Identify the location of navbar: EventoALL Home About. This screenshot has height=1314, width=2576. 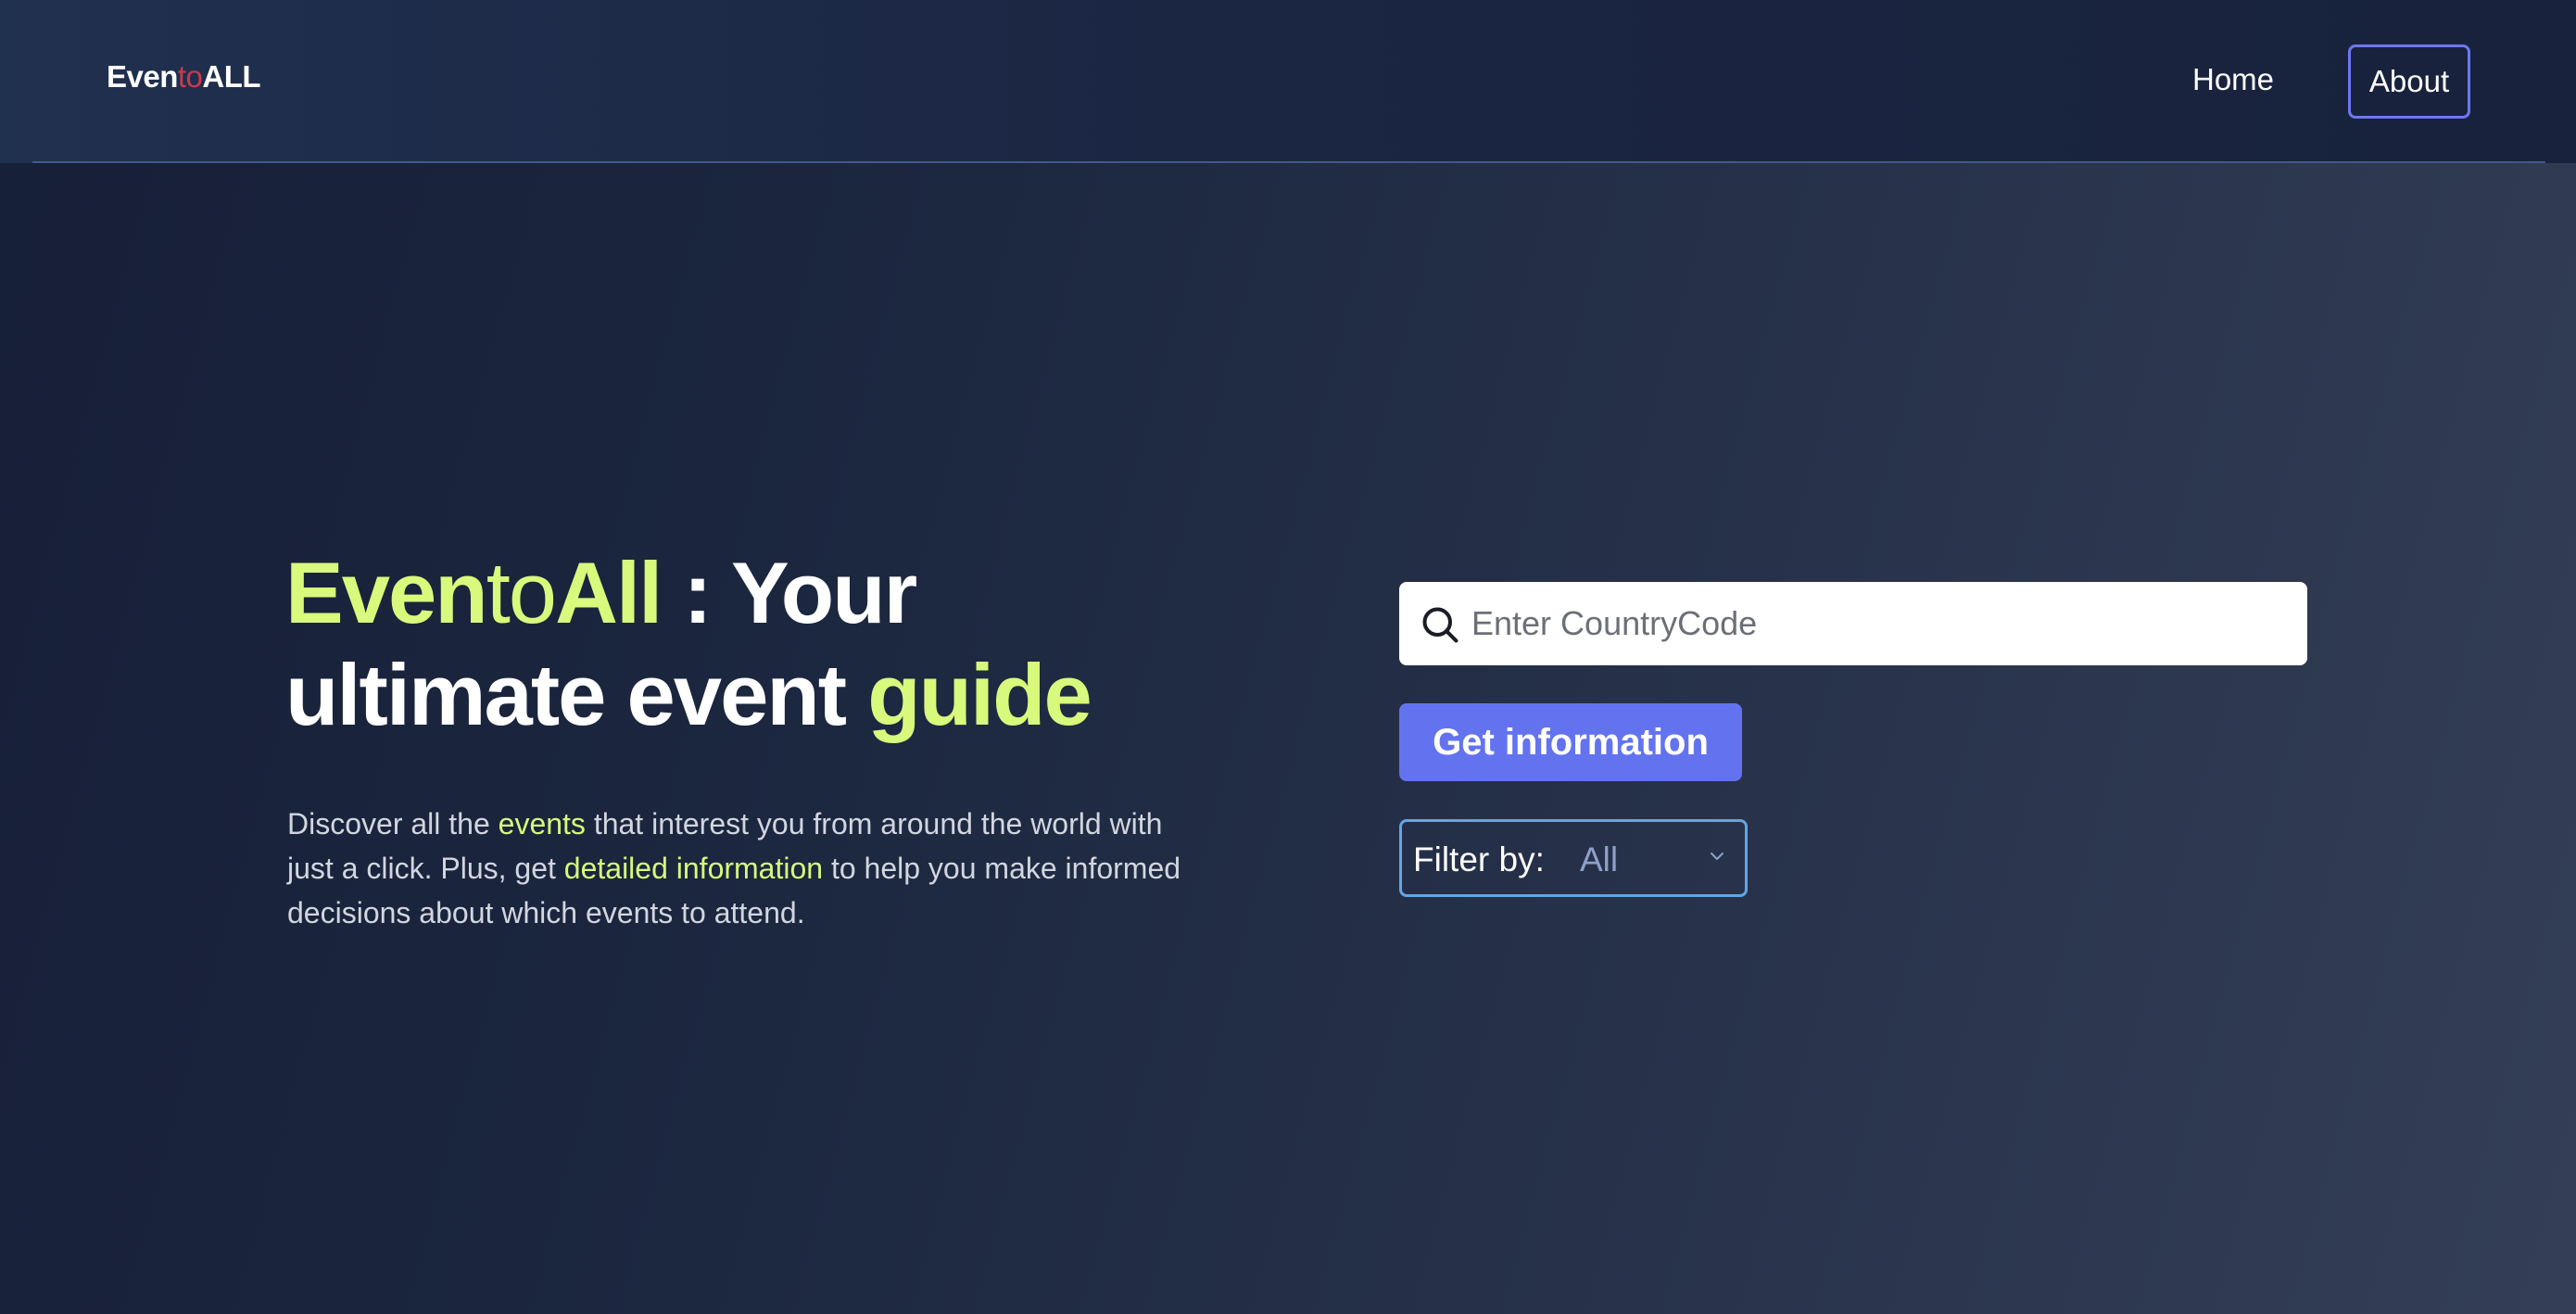
(1288, 81).